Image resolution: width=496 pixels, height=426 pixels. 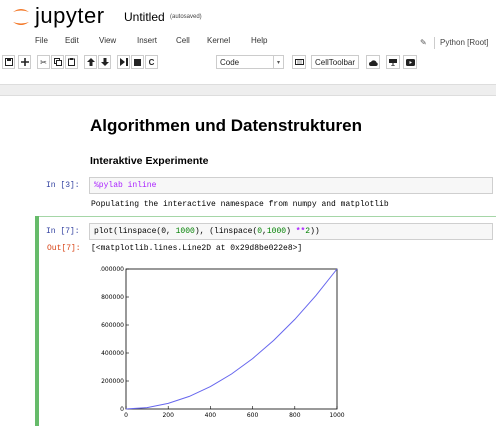 I want to click on code-token: )), so click(x=315, y=231).